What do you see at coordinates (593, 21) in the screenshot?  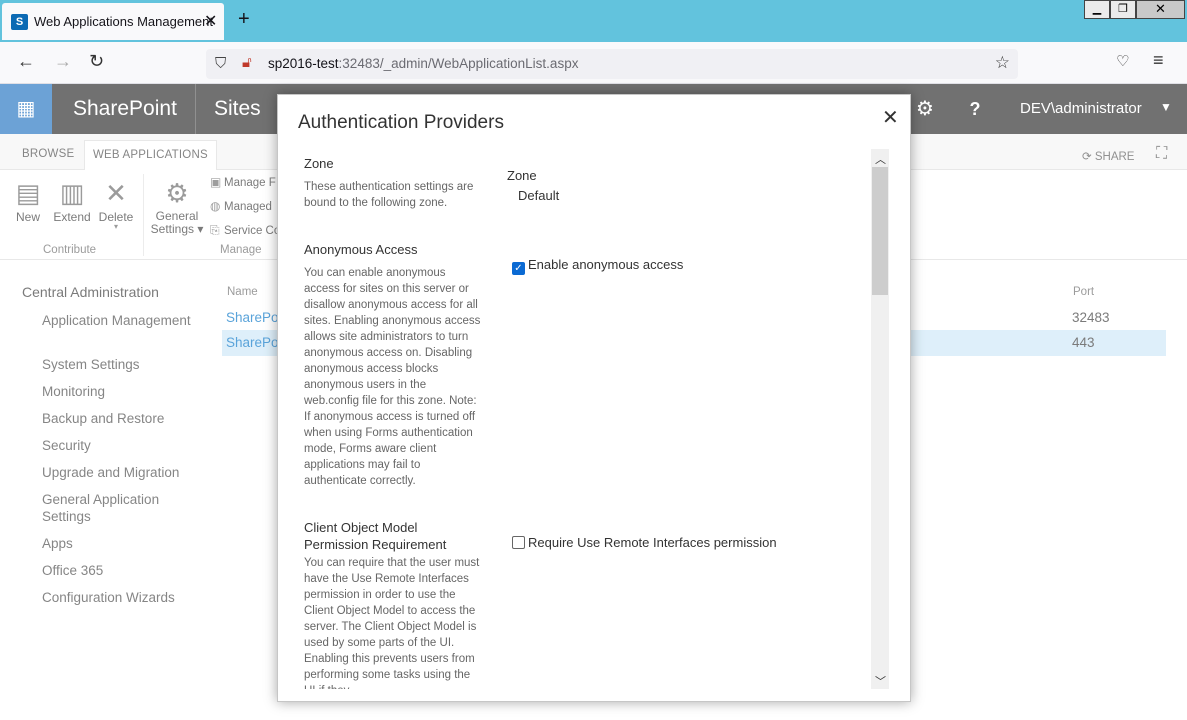 I see `browser-tab-strip: S Web Applications Management ✕ + ▁ ❐ ✕` at bounding box center [593, 21].